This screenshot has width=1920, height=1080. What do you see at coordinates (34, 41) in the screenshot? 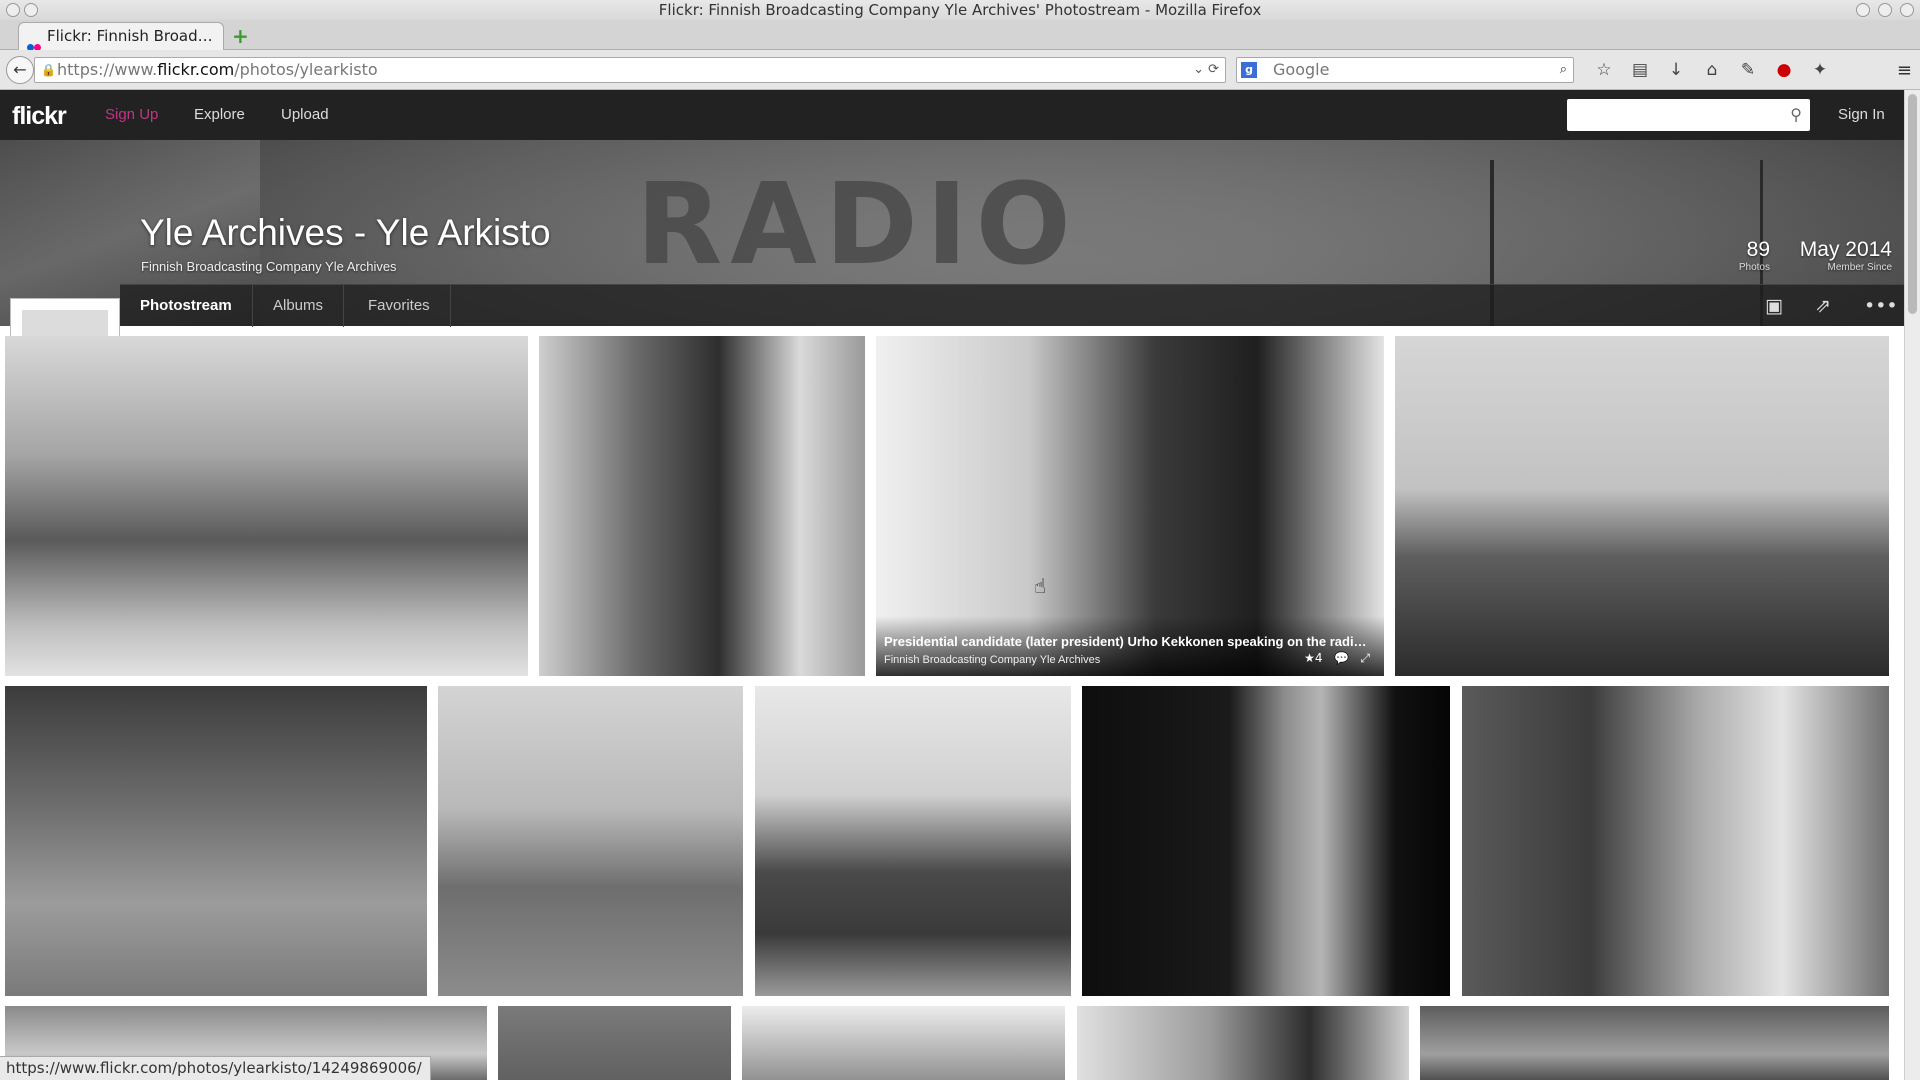
I see `flickr-favicon-icon` at bounding box center [34, 41].